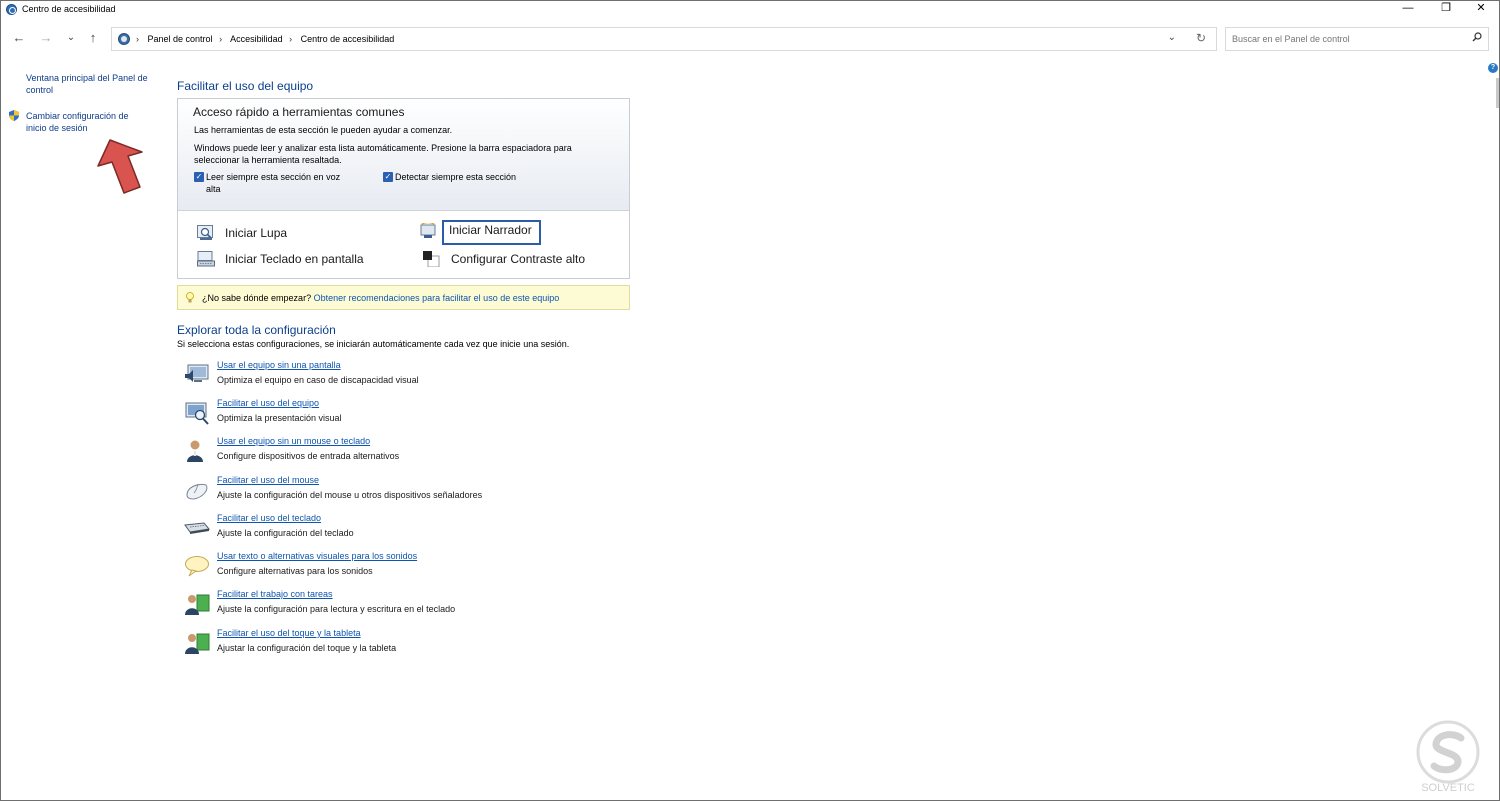  What do you see at coordinates (120, 166) in the screenshot?
I see `annotation-arrow-icon` at bounding box center [120, 166].